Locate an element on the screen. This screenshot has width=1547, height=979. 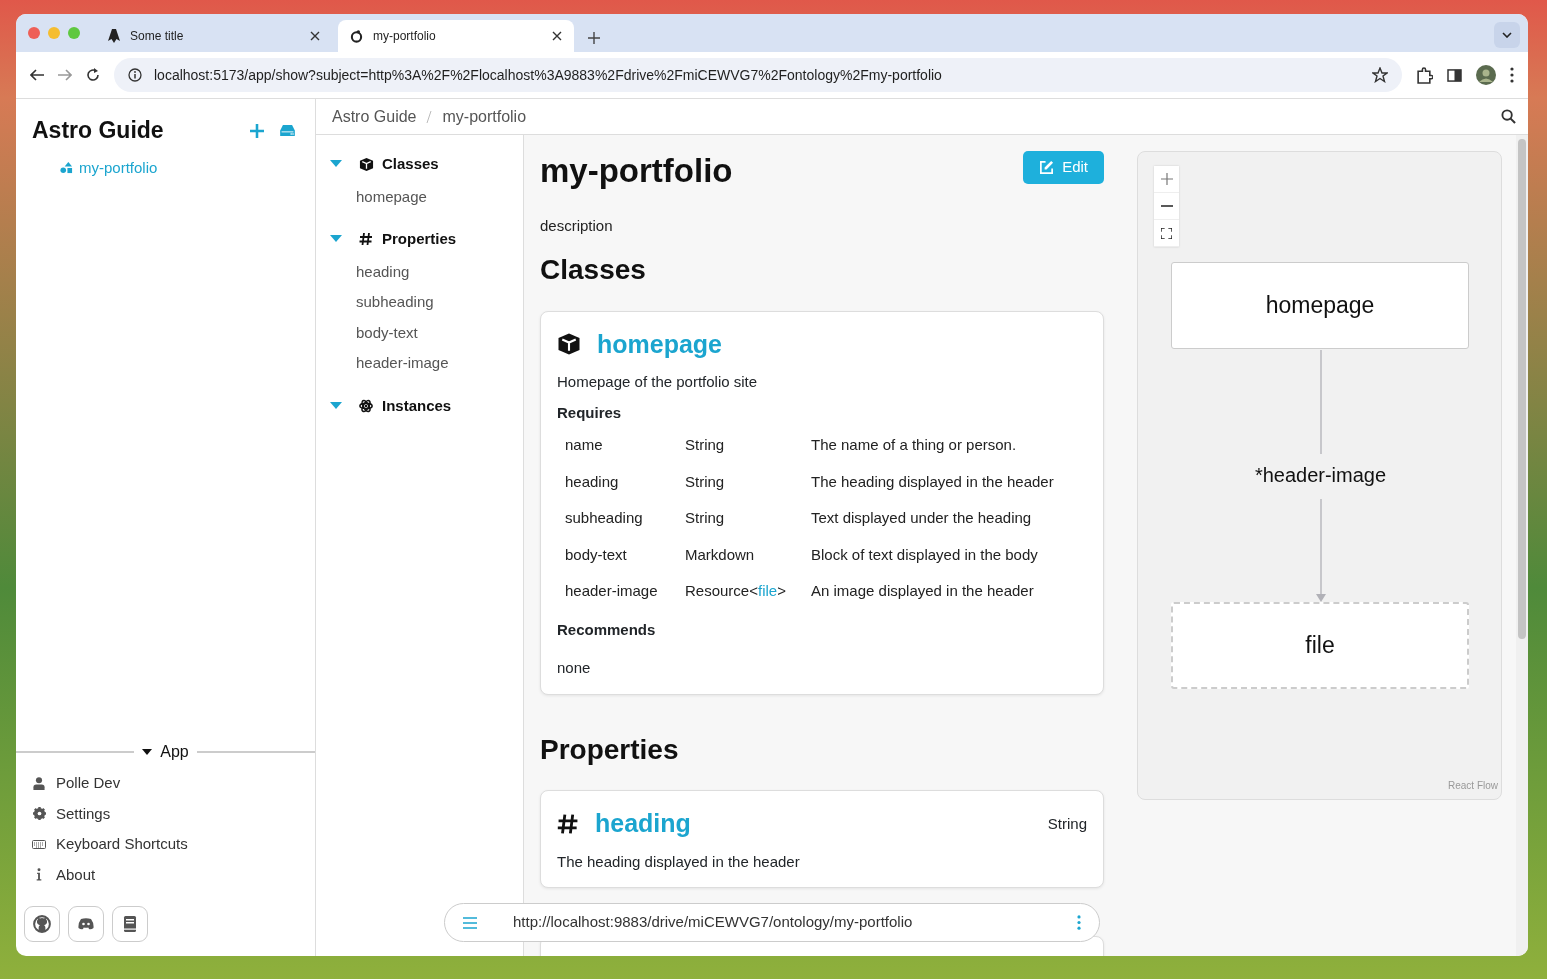
outline-section-toggle: Instances is located at coordinates (391, 405).